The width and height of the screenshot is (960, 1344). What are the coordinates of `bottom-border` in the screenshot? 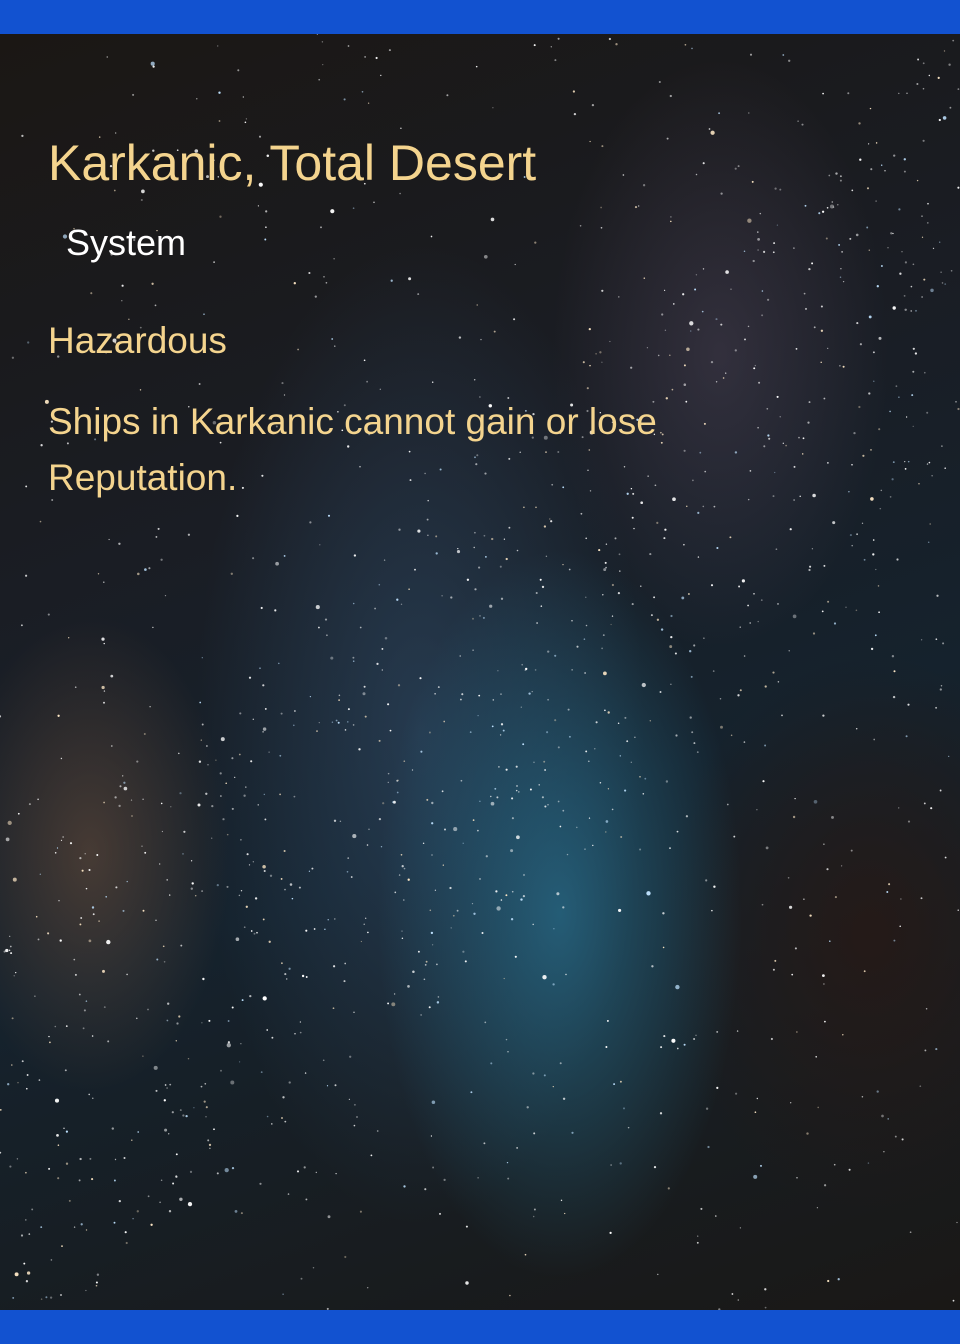 It's located at (480, 1327).